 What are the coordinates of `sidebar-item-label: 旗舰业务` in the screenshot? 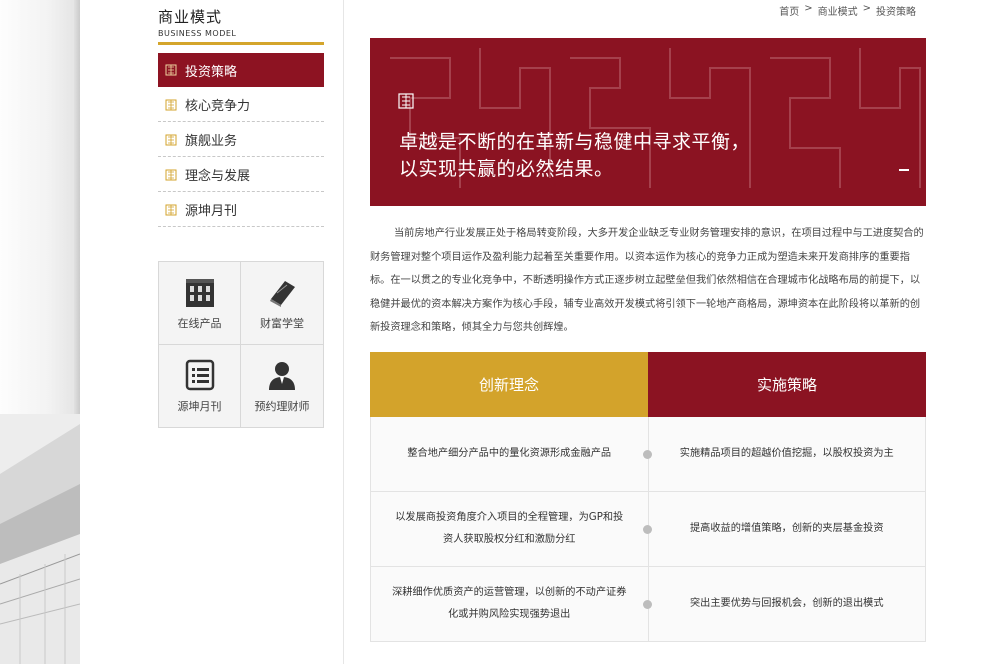 It's located at (211, 141).